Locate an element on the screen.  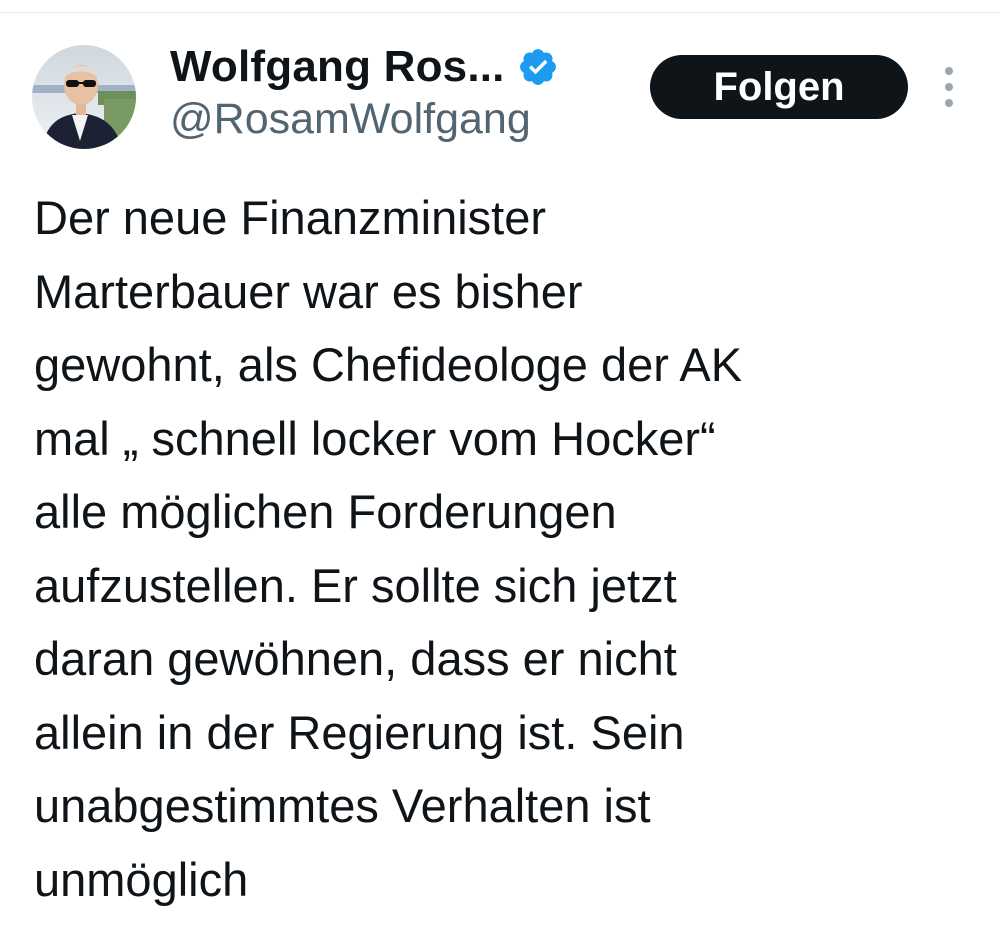
tweet-text-line: Marterbauer war es bisher is located at coordinates (308, 291).